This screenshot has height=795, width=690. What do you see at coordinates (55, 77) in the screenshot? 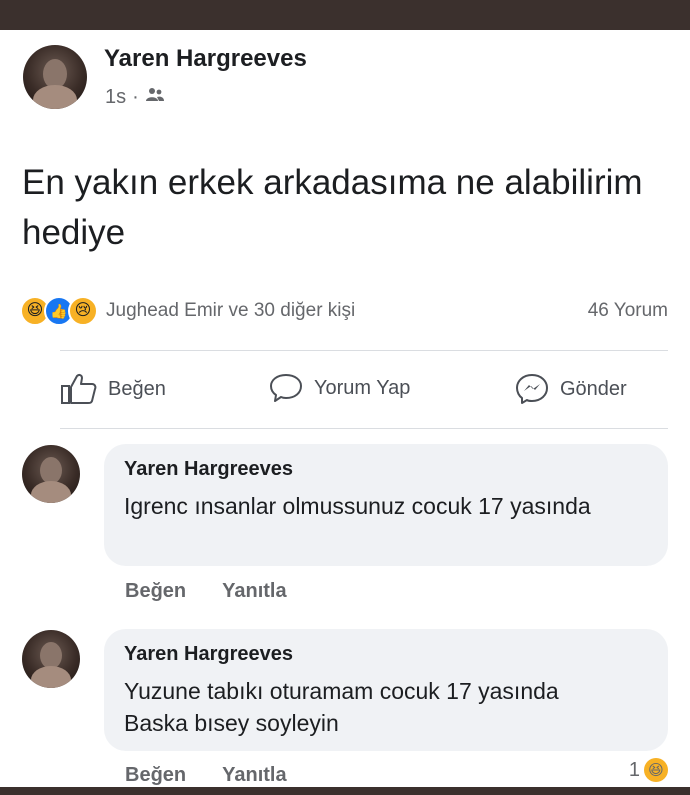
I see `post-author-avatar` at bounding box center [55, 77].